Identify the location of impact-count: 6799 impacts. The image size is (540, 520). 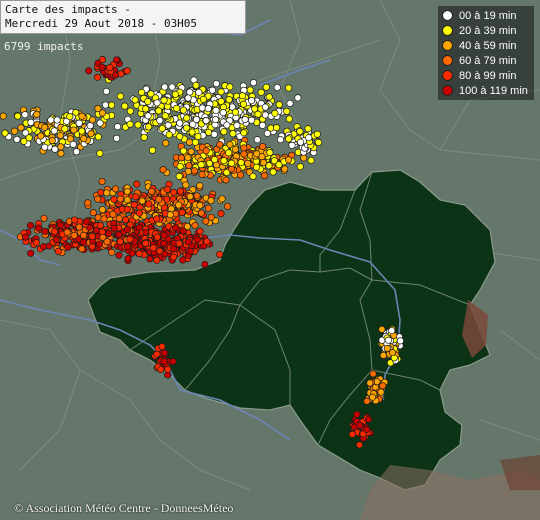
(44, 46).